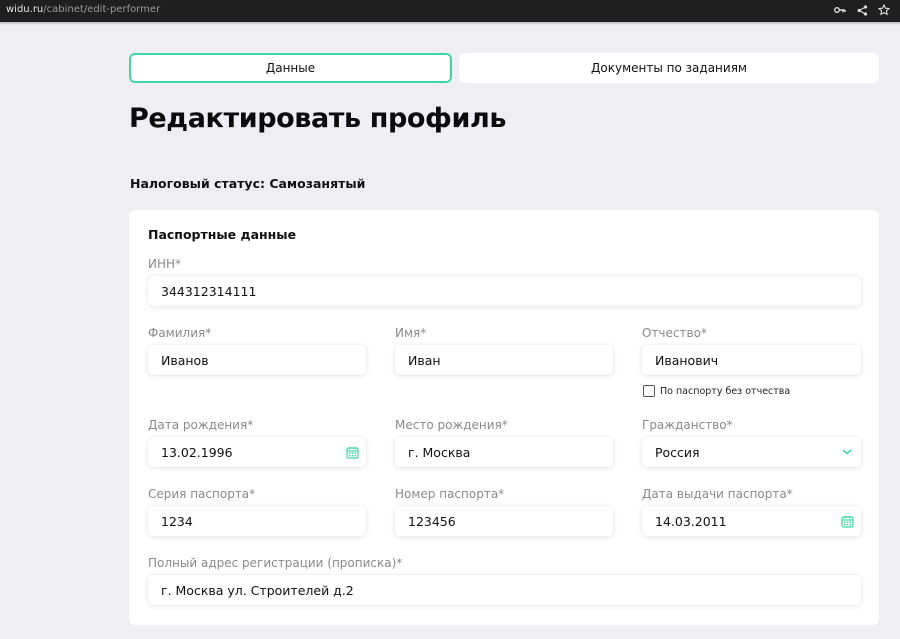  What do you see at coordinates (209, 291) in the screenshot?
I see `inn-value: 344312314111` at bounding box center [209, 291].